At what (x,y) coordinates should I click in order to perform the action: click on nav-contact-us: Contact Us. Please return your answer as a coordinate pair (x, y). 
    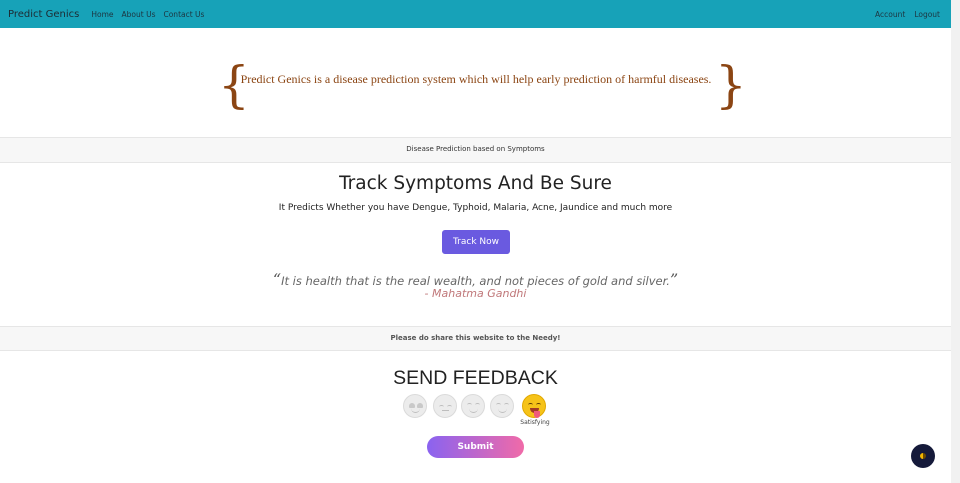
    Looking at the image, I should click on (183, 14).